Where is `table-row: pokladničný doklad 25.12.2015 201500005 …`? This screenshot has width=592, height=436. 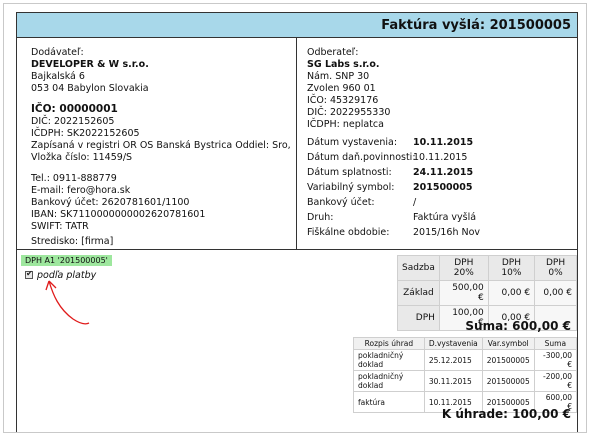 table-row: pokladničný doklad 25.12.2015 201500005 … is located at coordinates (465, 360).